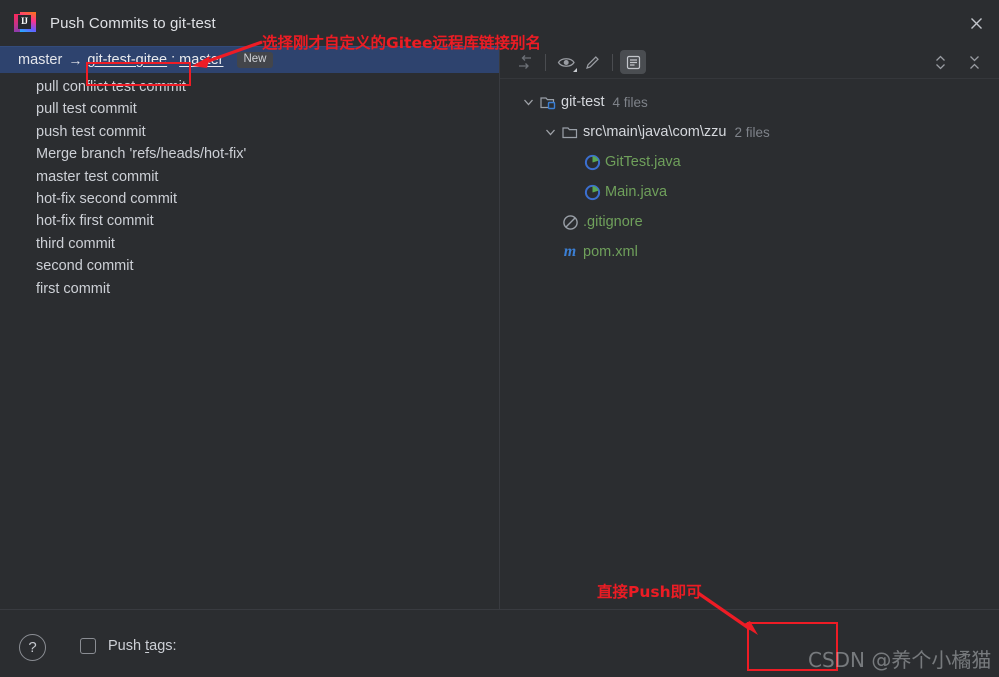 Image resolution: width=999 pixels, height=677 pixels. I want to click on commit-list-item: pull test commit, so click(249, 109).